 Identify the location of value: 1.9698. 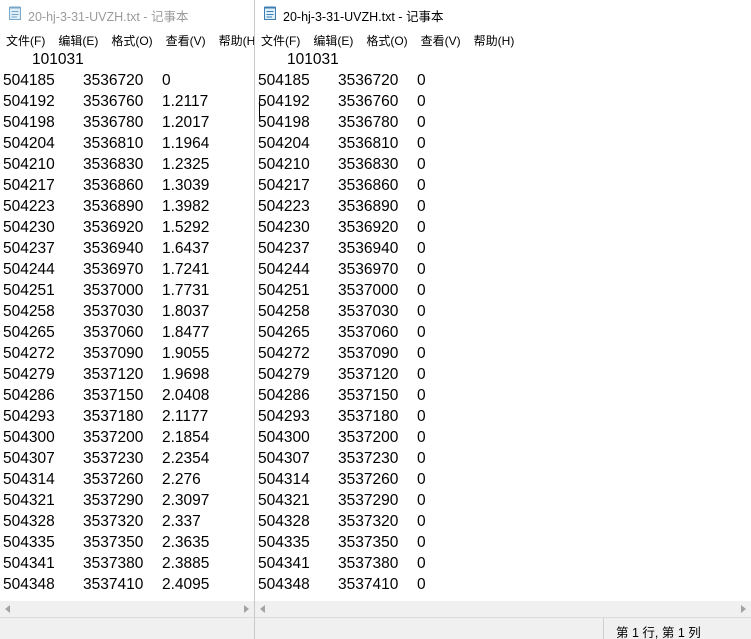
(186, 374).